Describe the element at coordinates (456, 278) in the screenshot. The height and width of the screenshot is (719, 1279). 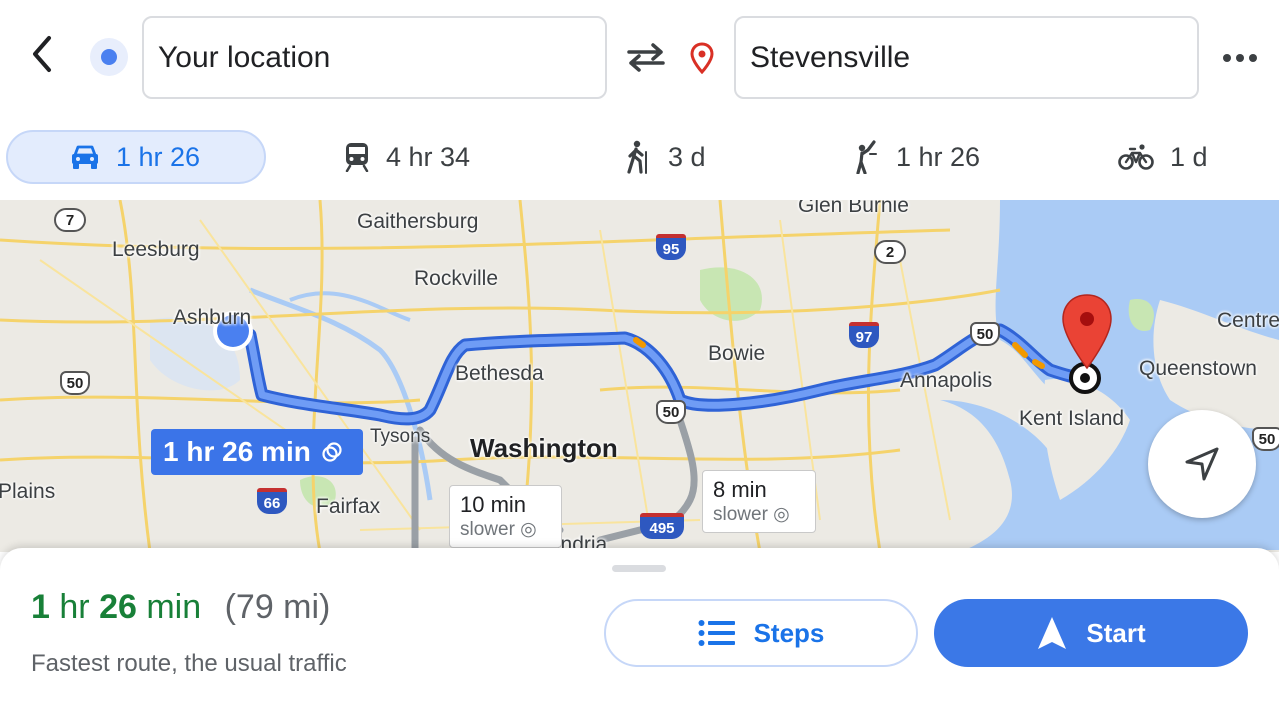
I see `place-label: Rockville` at that location.